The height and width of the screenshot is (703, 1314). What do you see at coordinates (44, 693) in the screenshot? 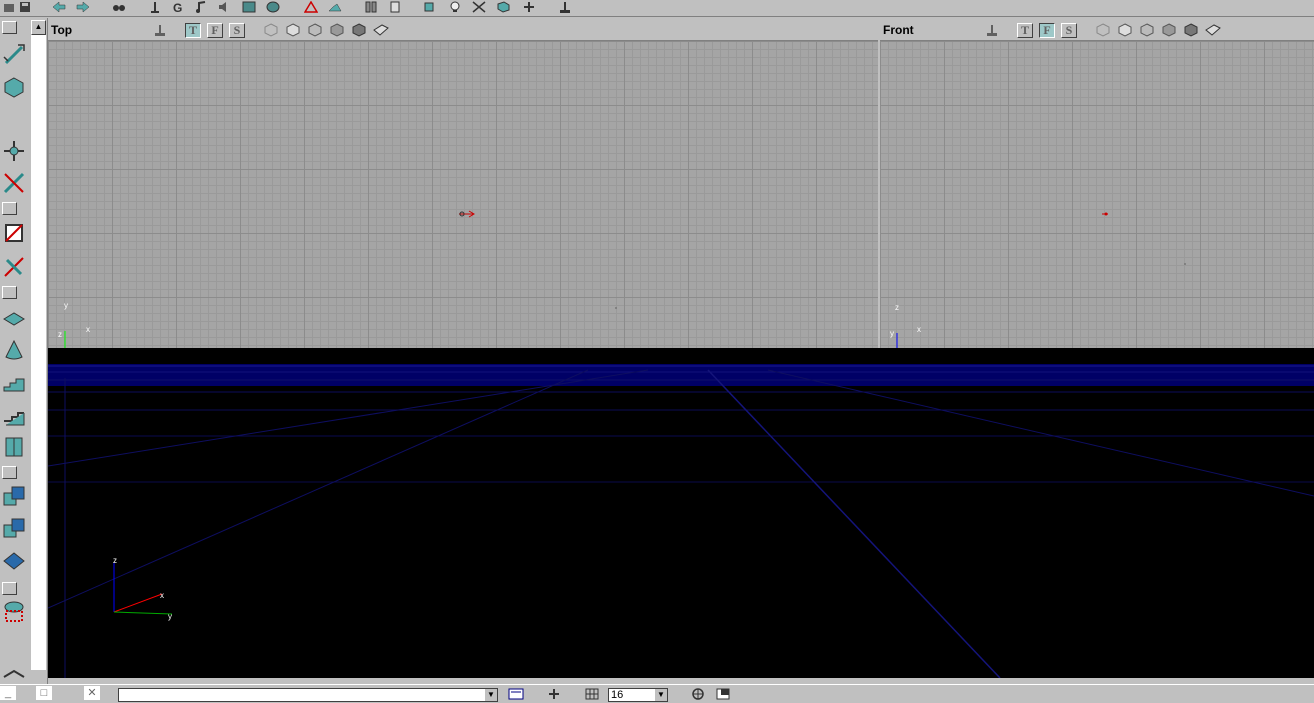
I see `restore-button: □` at bounding box center [44, 693].